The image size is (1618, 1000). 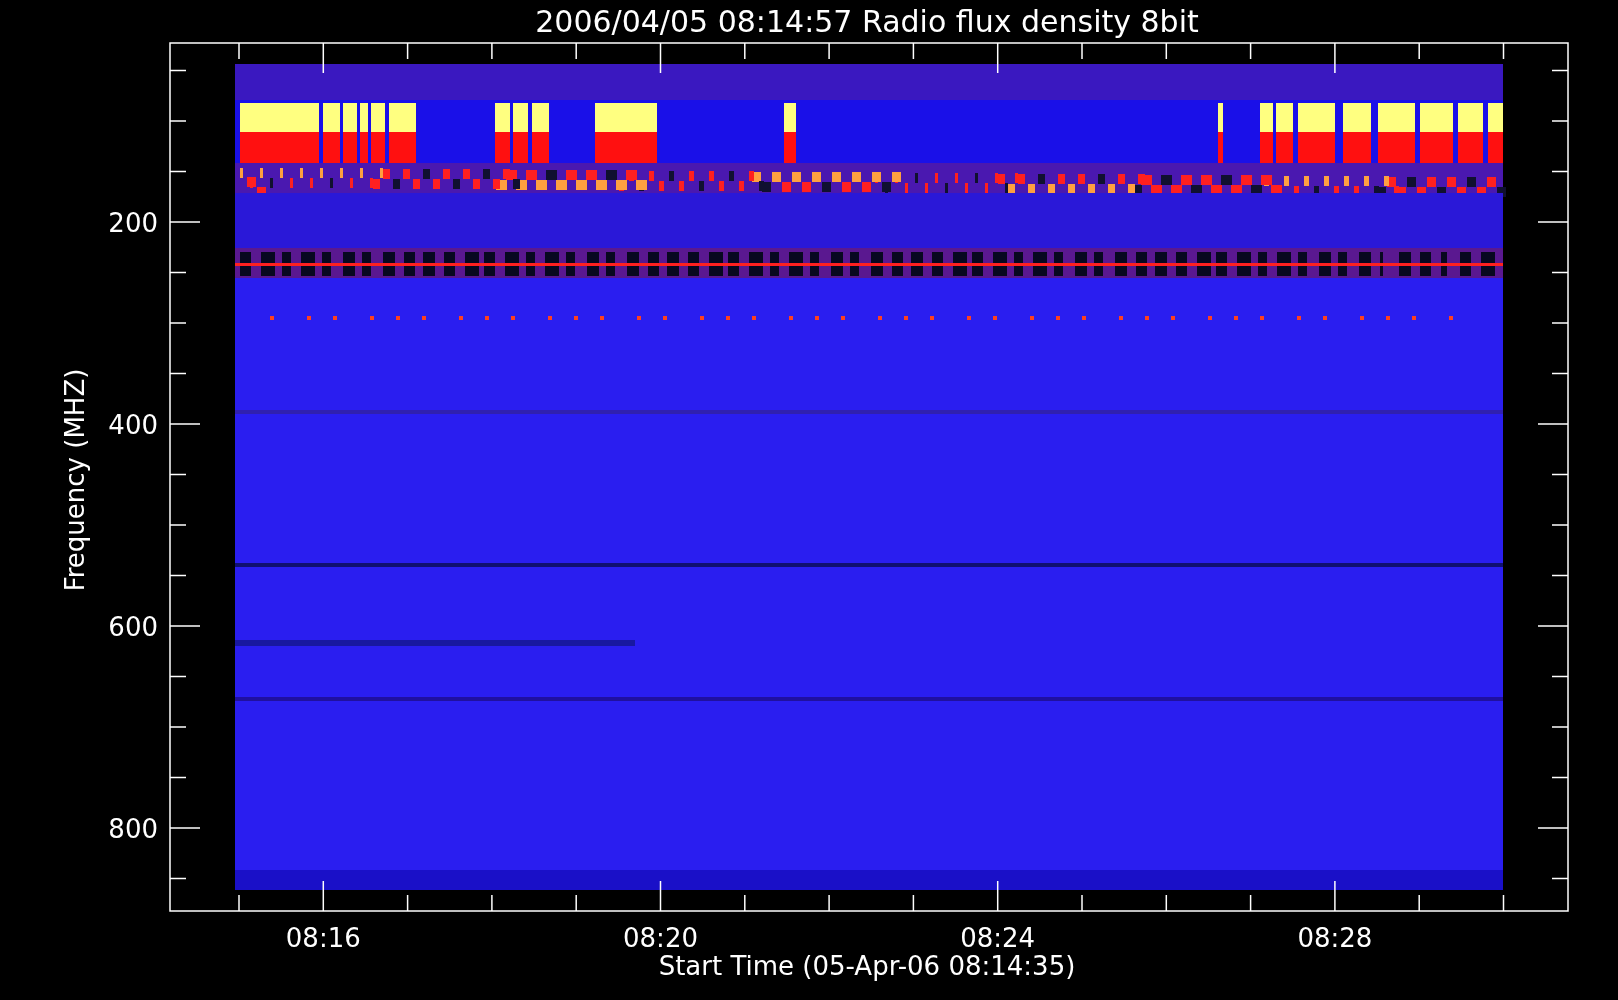 I want to click on y-tick-label: 800, so click(x=133, y=829).